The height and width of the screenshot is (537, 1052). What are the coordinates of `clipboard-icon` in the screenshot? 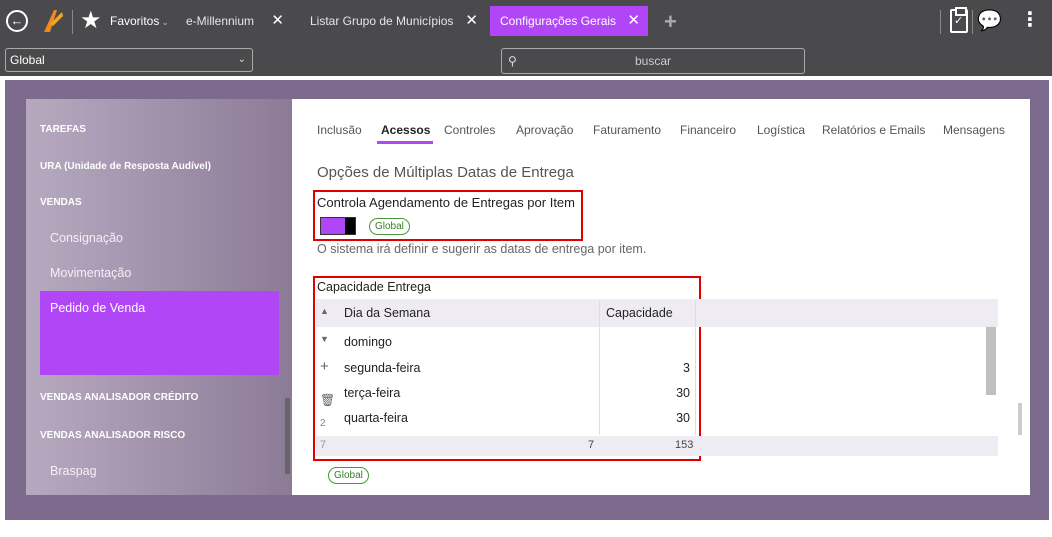 It's located at (959, 20).